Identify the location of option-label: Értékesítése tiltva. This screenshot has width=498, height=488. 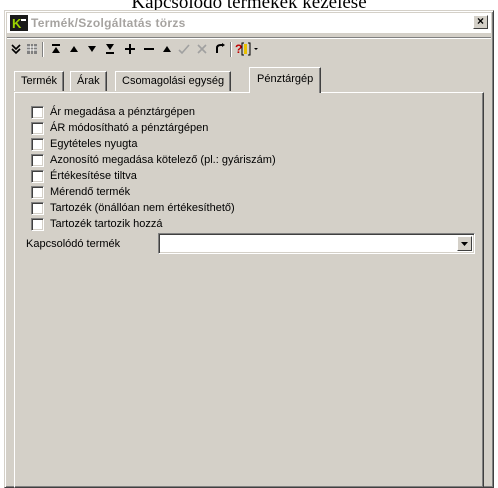
(93, 176).